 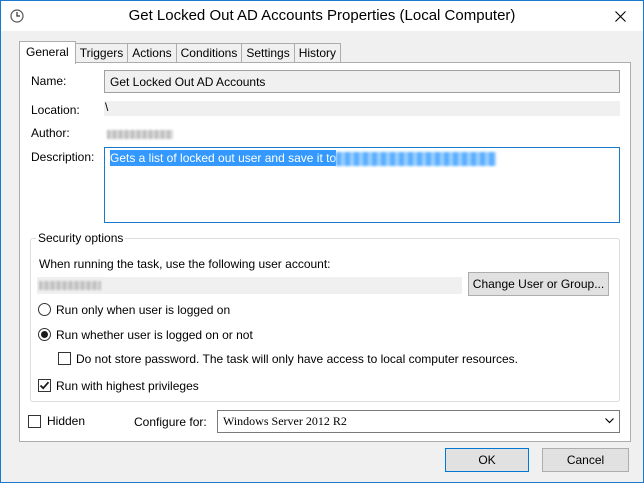 I want to click on checkmark-icon, so click(x=44, y=385).